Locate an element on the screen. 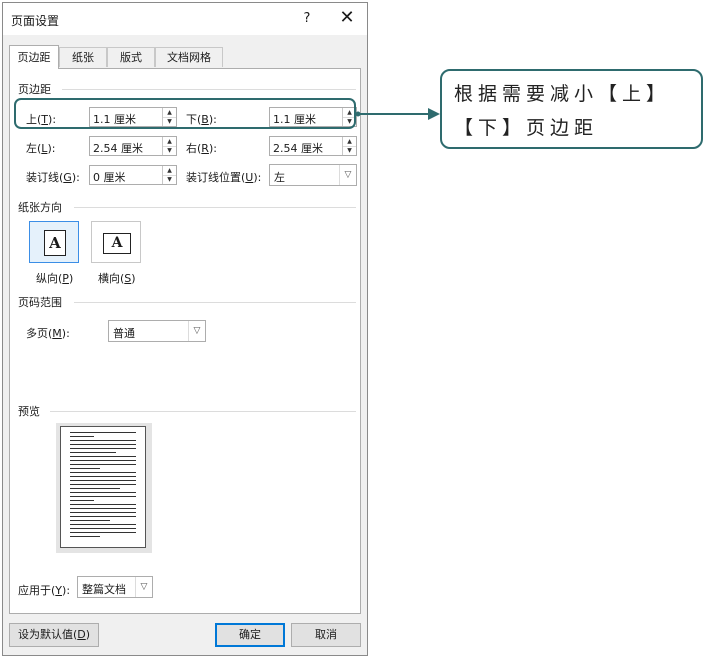 The width and height of the screenshot is (707, 661). landscape-page-icon: A is located at coordinates (117, 243).